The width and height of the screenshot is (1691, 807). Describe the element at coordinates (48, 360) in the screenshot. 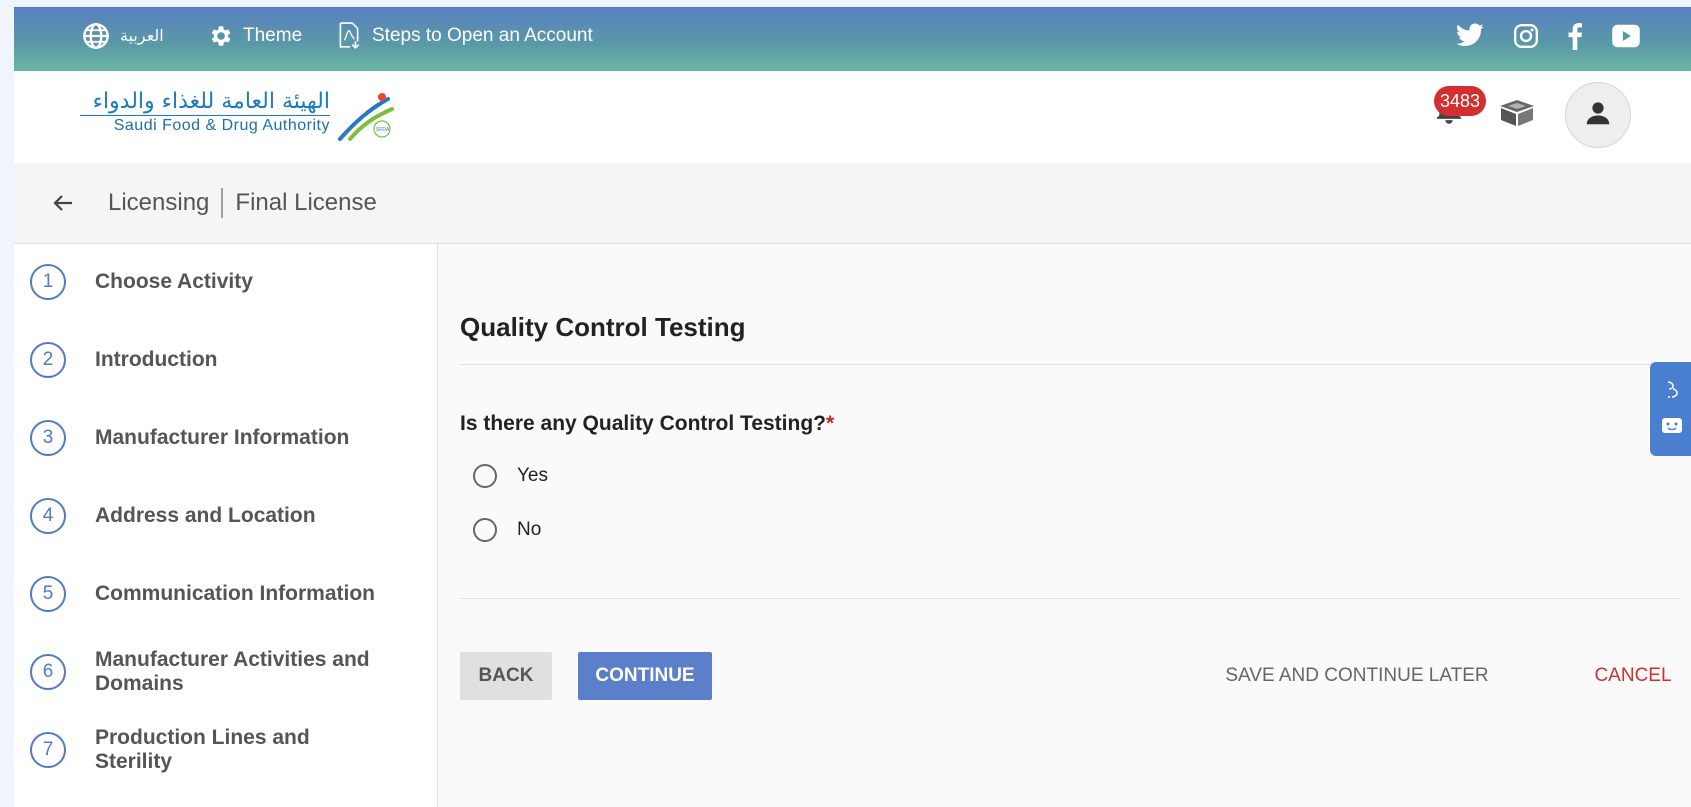

I see `step-number: 2` at that location.